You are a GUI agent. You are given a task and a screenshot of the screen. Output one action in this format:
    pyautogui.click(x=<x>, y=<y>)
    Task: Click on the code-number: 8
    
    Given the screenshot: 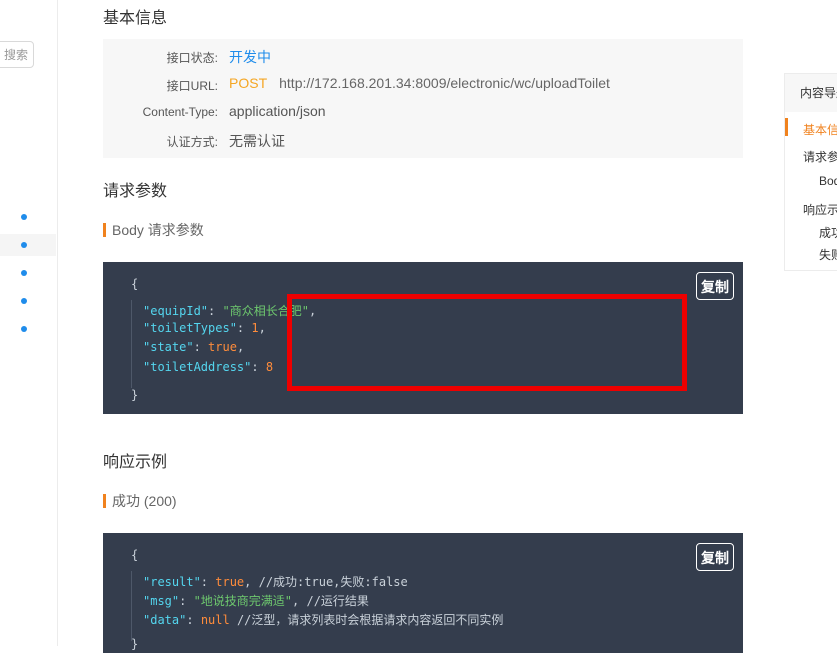 What is the action you would take?
    pyautogui.click(x=269, y=367)
    